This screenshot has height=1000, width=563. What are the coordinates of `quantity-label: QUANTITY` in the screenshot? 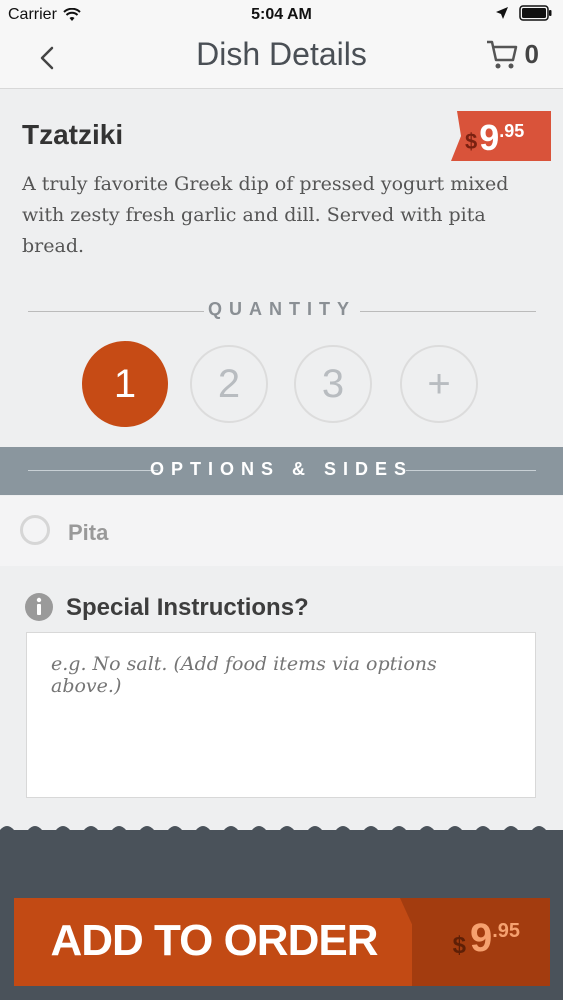 It's located at (282, 309).